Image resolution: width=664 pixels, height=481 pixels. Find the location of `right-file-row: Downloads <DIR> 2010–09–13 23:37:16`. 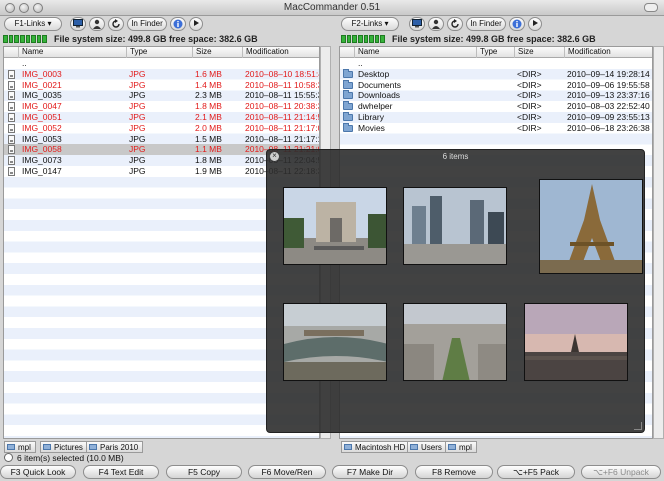

right-file-row: Downloads <DIR> 2010–09–13 23:37:16 is located at coordinates (496, 95).